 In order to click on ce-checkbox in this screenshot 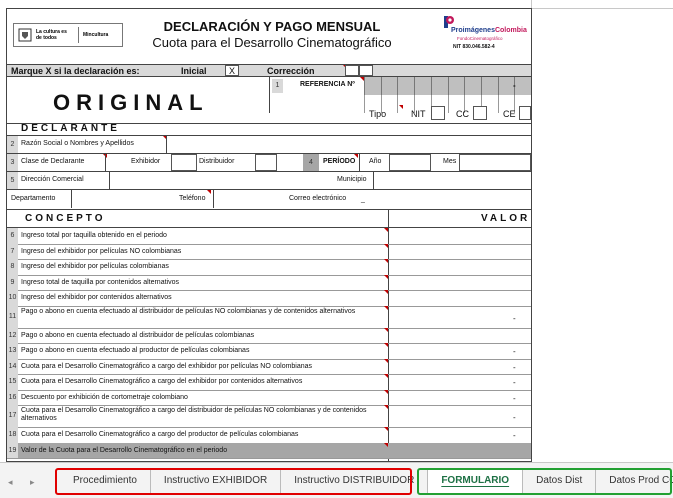, I will do `click(525, 113)`.